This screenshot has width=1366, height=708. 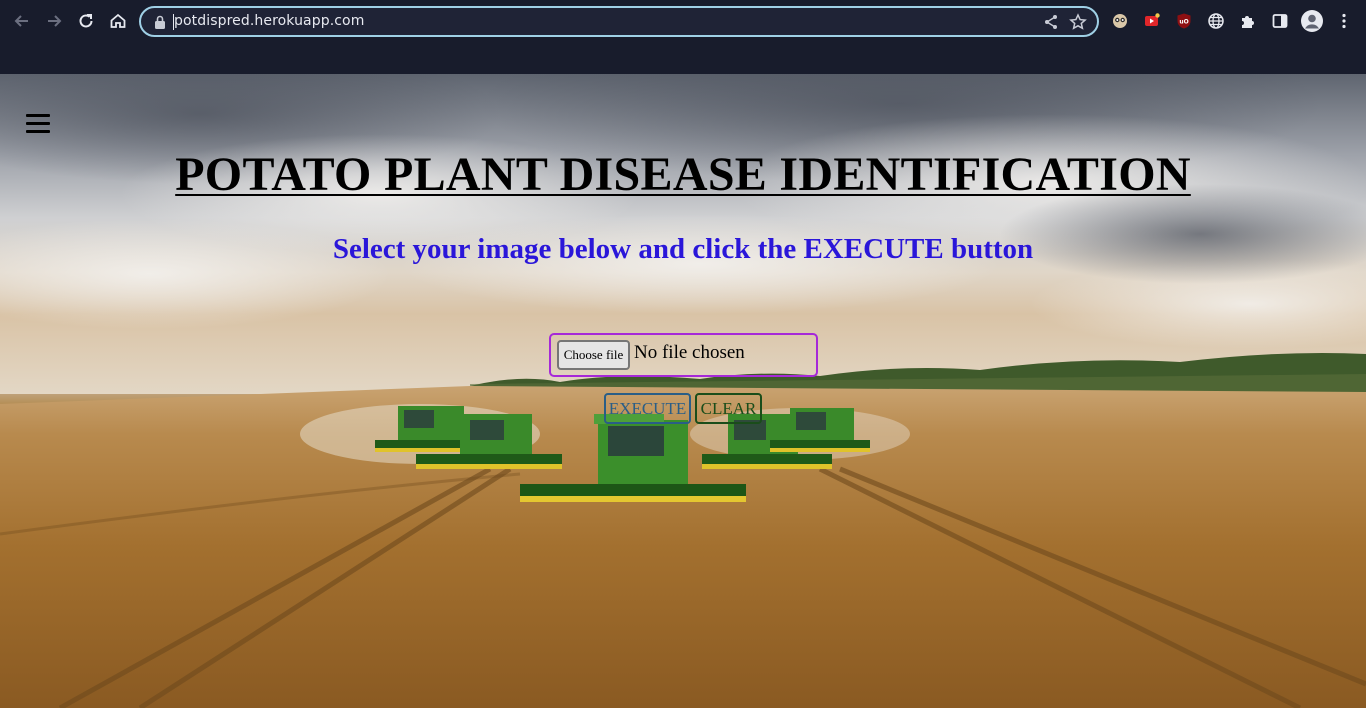 I want to click on address-bar: potdispred.herokuapp.com, so click(x=619, y=21).